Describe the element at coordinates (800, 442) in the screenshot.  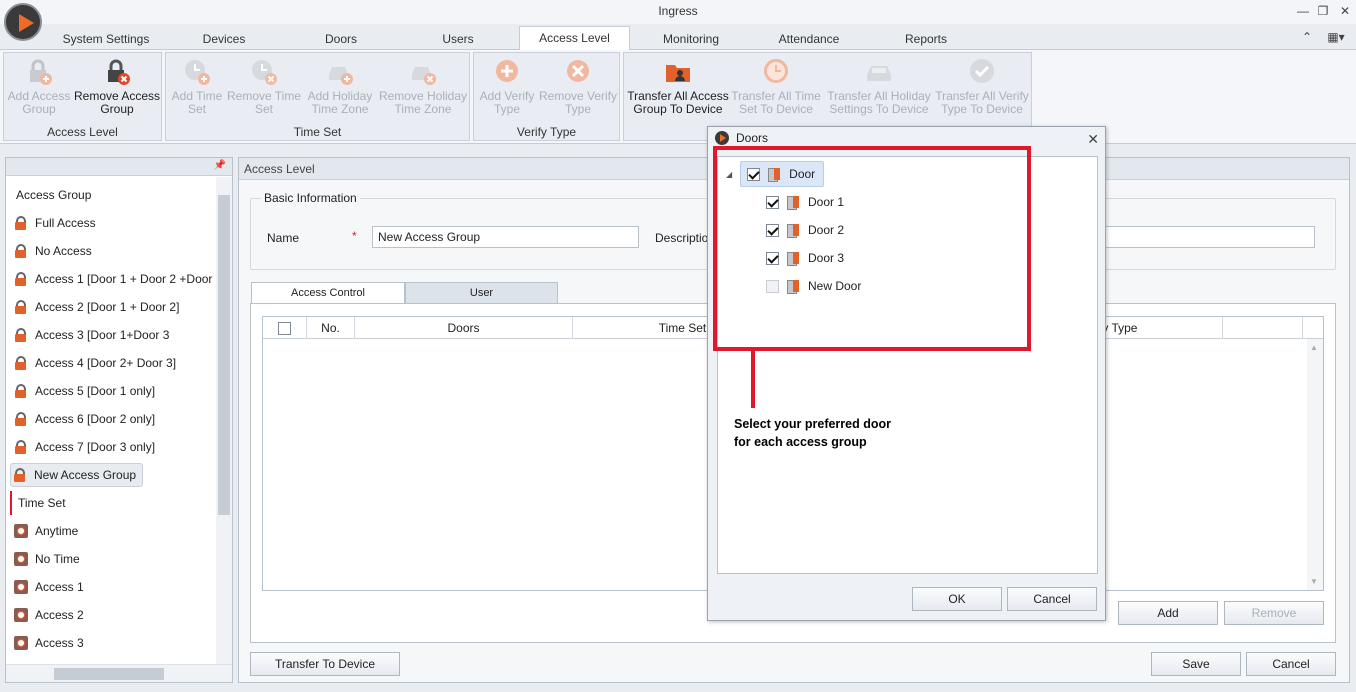
I see `annotation-line: for each access group` at that location.